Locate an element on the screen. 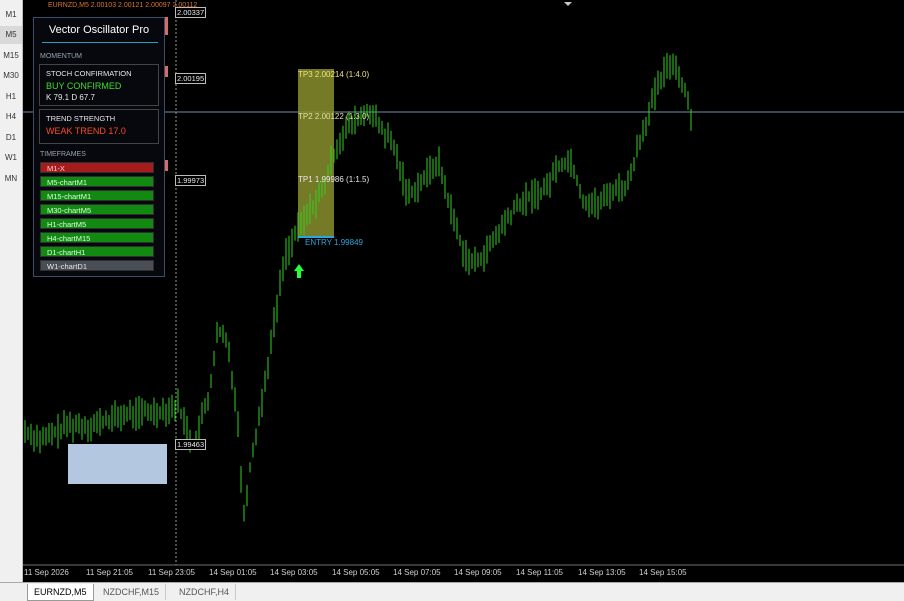  tf-row-w1: W1-chartD1 is located at coordinates (97, 265).